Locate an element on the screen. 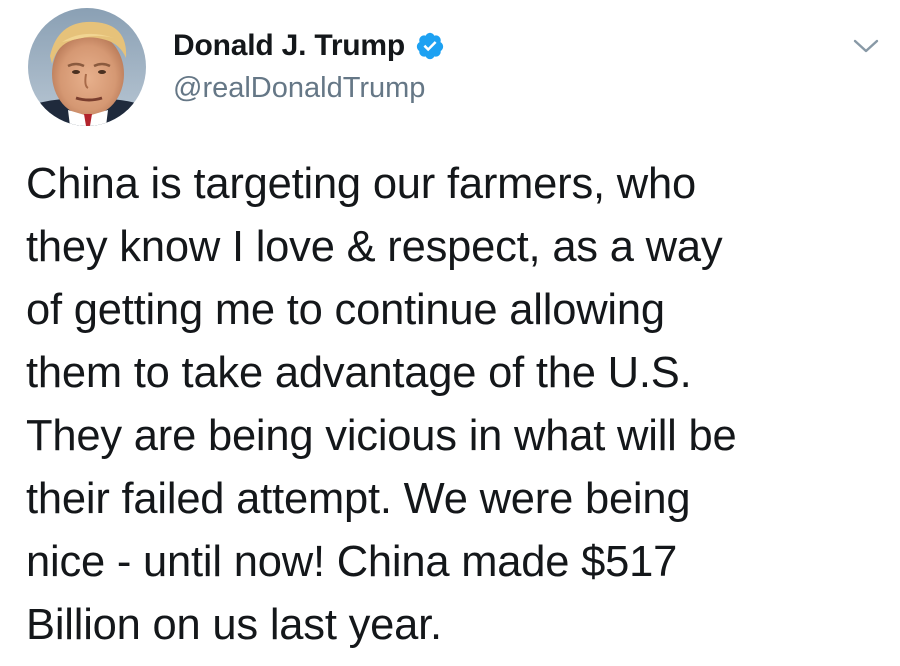 This screenshot has height=666, width=900. avatar is located at coordinates (87, 67).